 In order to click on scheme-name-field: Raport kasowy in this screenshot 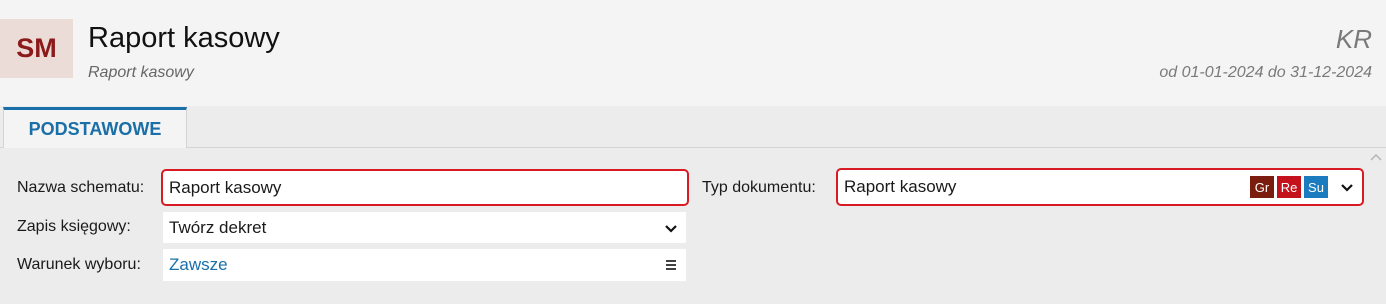, I will do `click(425, 187)`.